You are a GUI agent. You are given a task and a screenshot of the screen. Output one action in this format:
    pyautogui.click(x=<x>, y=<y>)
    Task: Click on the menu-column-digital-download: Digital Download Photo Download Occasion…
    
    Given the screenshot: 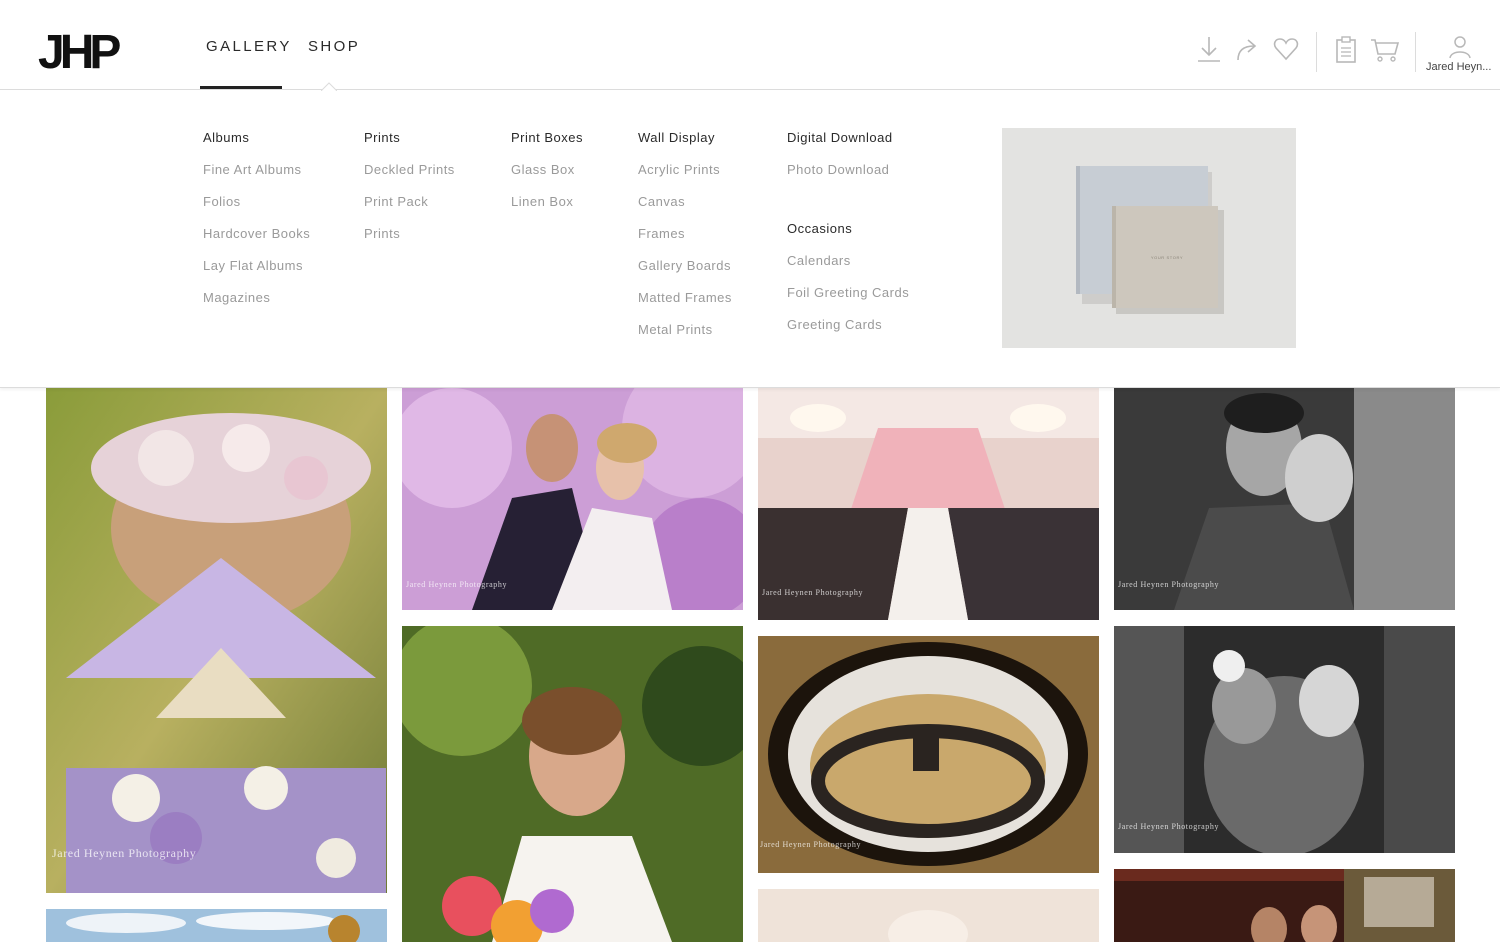 What is the action you would take?
    pyautogui.click(x=848, y=239)
    